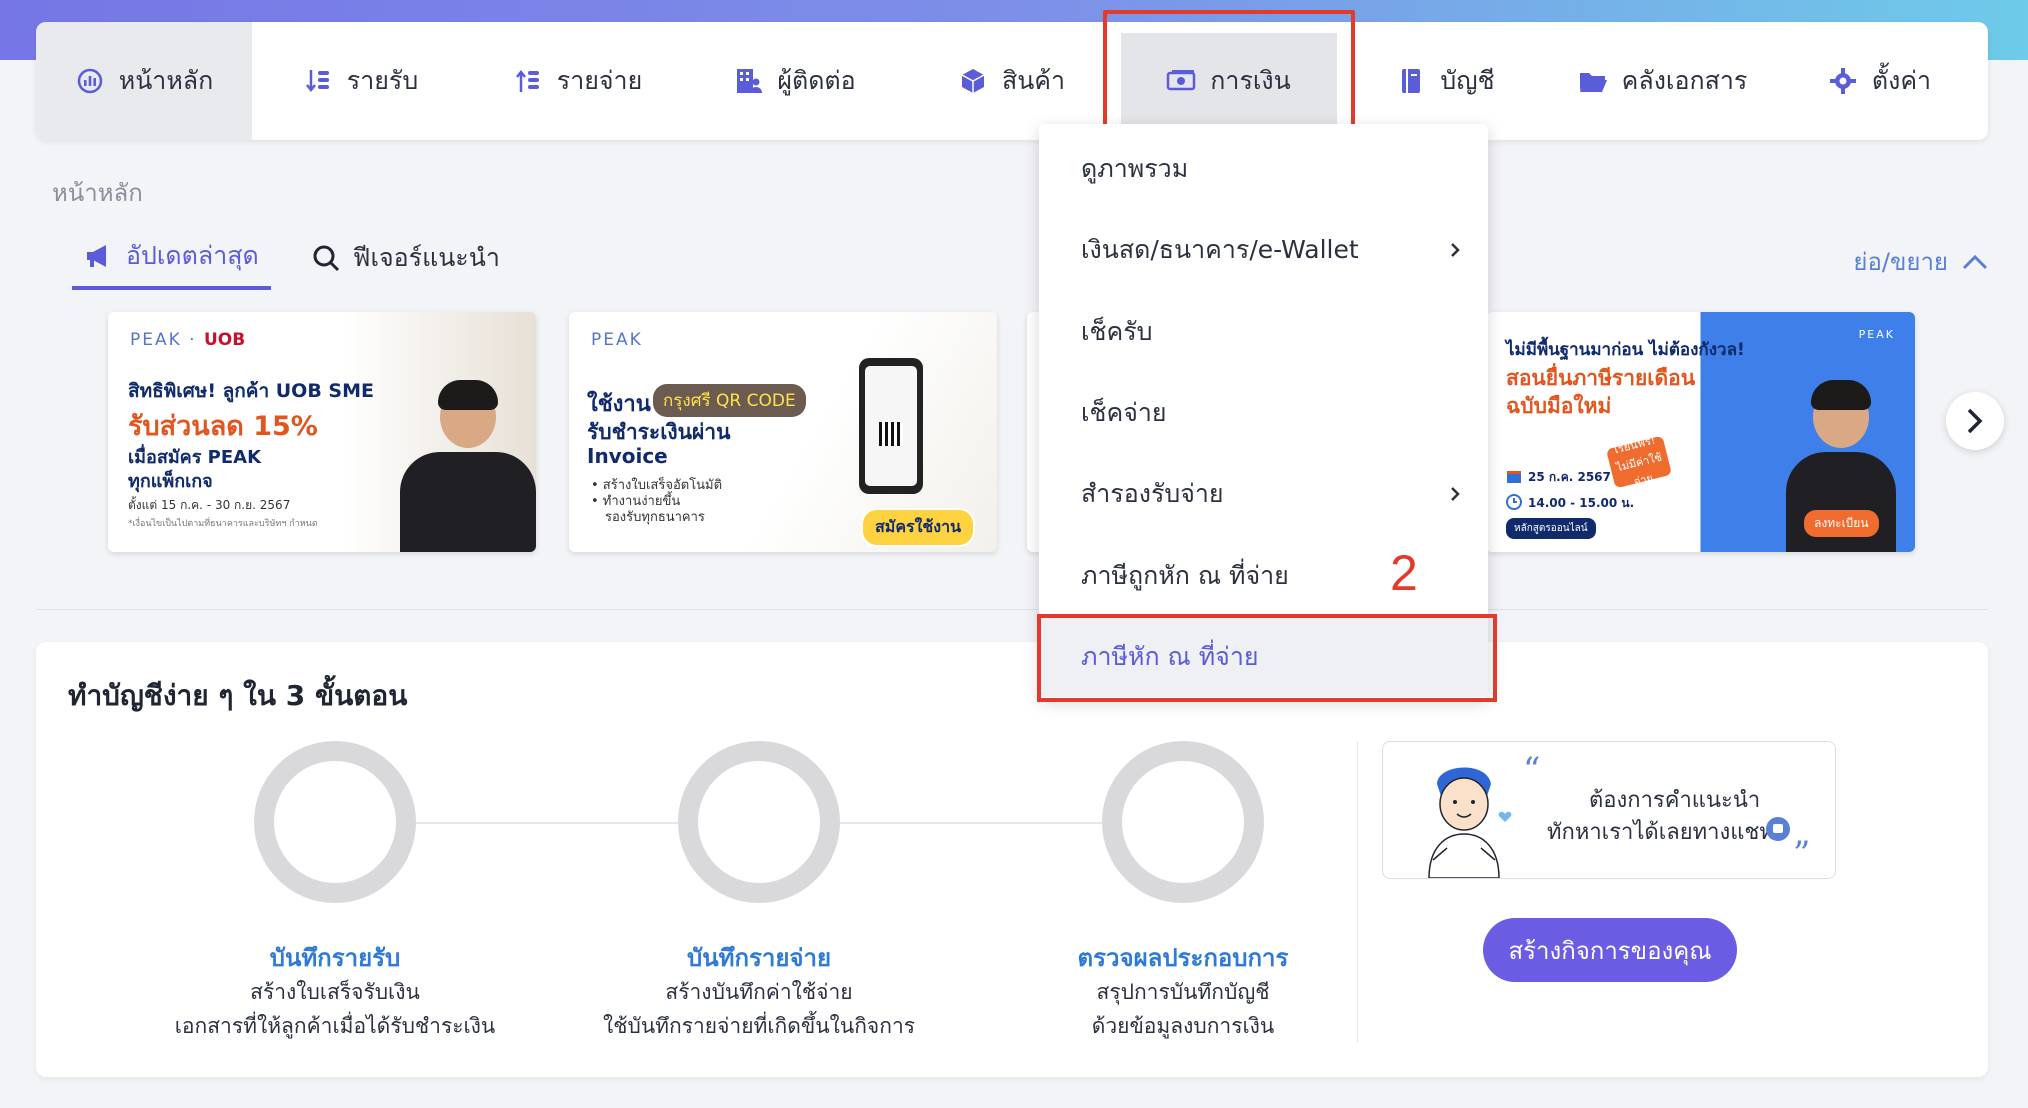 The height and width of the screenshot is (1108, 2028). I want to click on banner-text: ไม่มีพื้นฐานมาก่อน ไม่ต้องกังวล!, so click(1625, 350).